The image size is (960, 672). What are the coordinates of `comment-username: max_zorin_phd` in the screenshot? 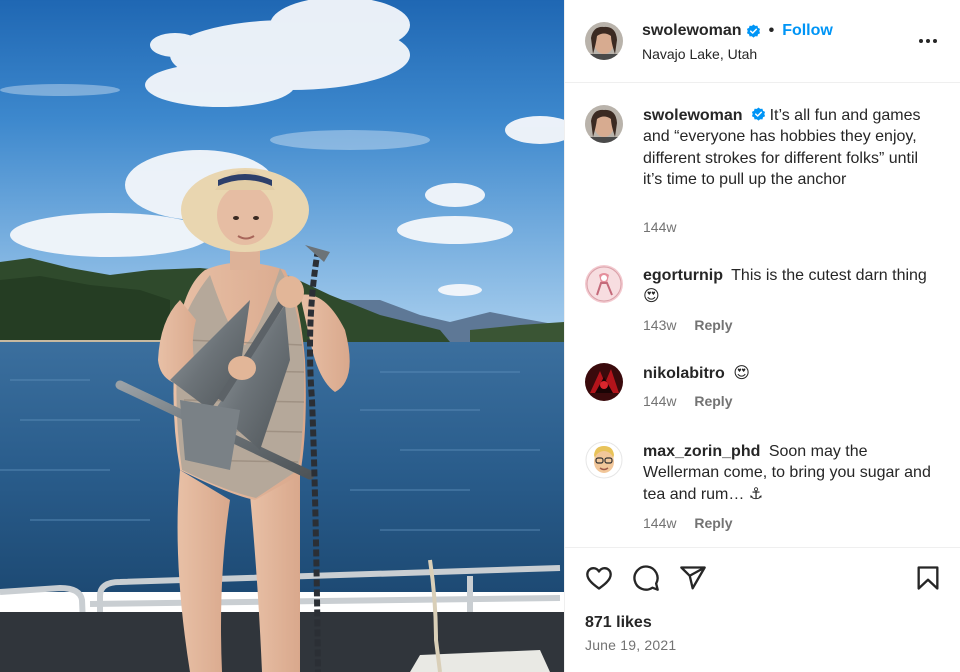 It's located at (701, 451).